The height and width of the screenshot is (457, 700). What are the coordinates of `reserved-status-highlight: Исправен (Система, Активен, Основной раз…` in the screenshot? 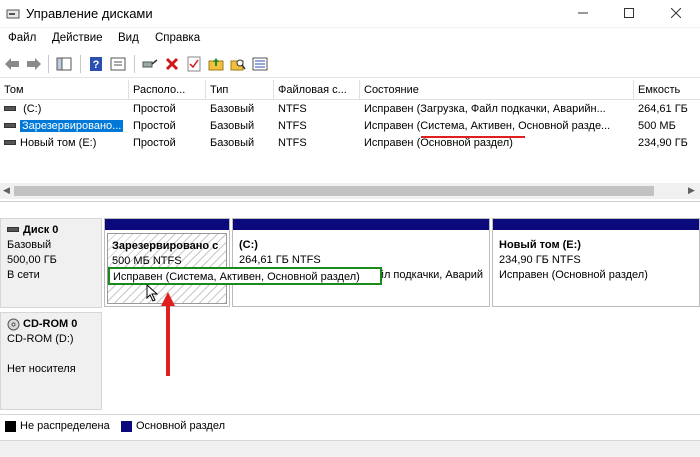 It's located at (245, 276).